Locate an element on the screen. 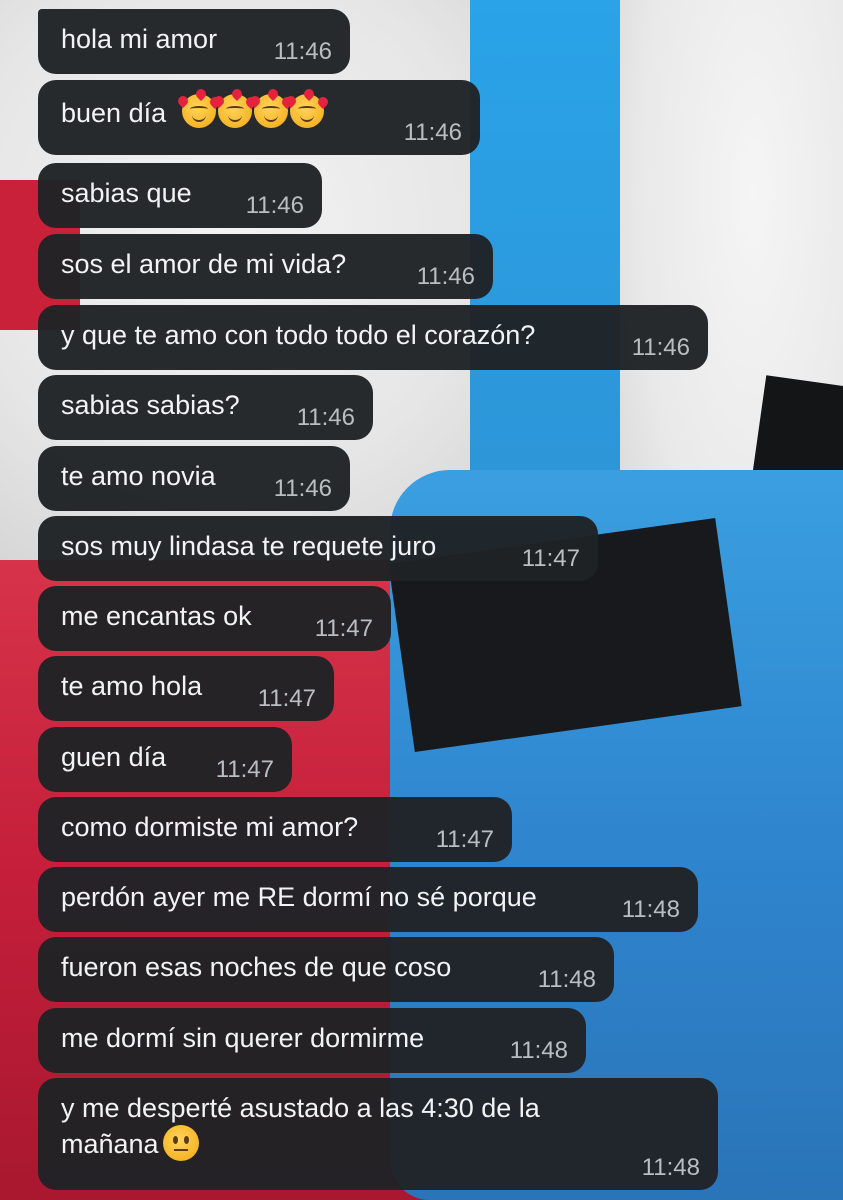 Image resolution: width=843 pixels, height=1200 pixels. message-bubble: sos muy lindasa te requete juro 11:47 is located at coordinates (318, 548).